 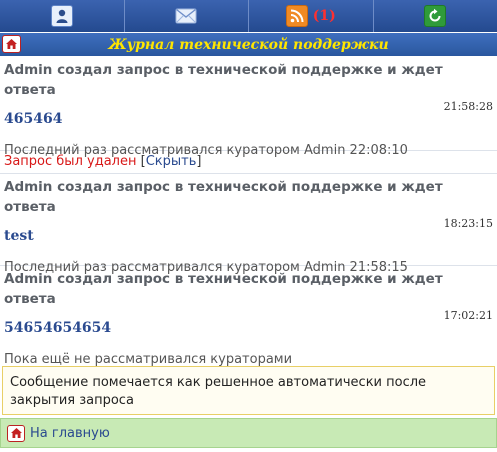 I want to click on nav-rss-button: (1), so click(x=311, y=16).